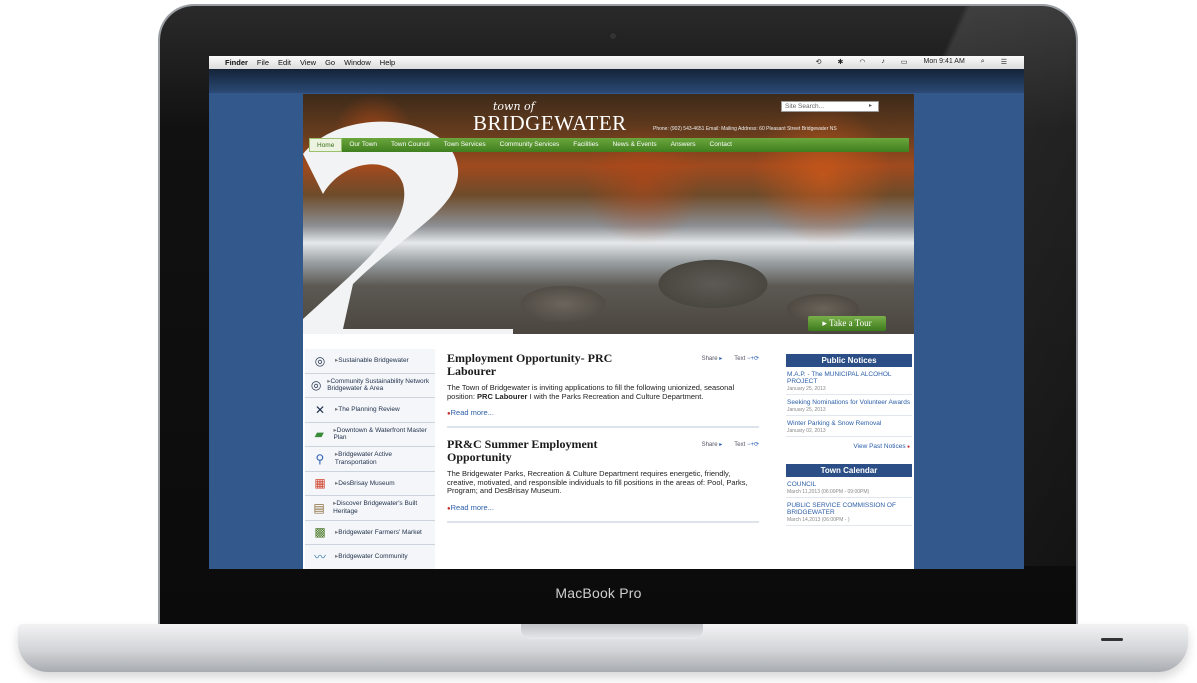  Describe the element at coordinates (683, 145) in the screenshot. I see `nav-answers: Answers` at that location.